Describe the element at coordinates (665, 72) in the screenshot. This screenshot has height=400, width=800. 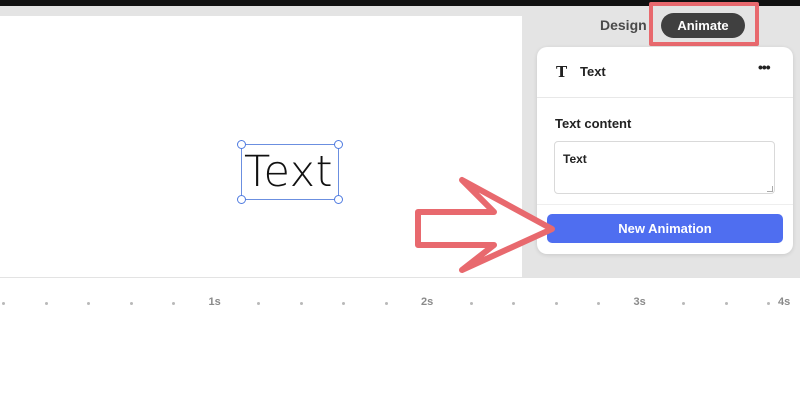
I see `panel-header: T Text •••` at that location.